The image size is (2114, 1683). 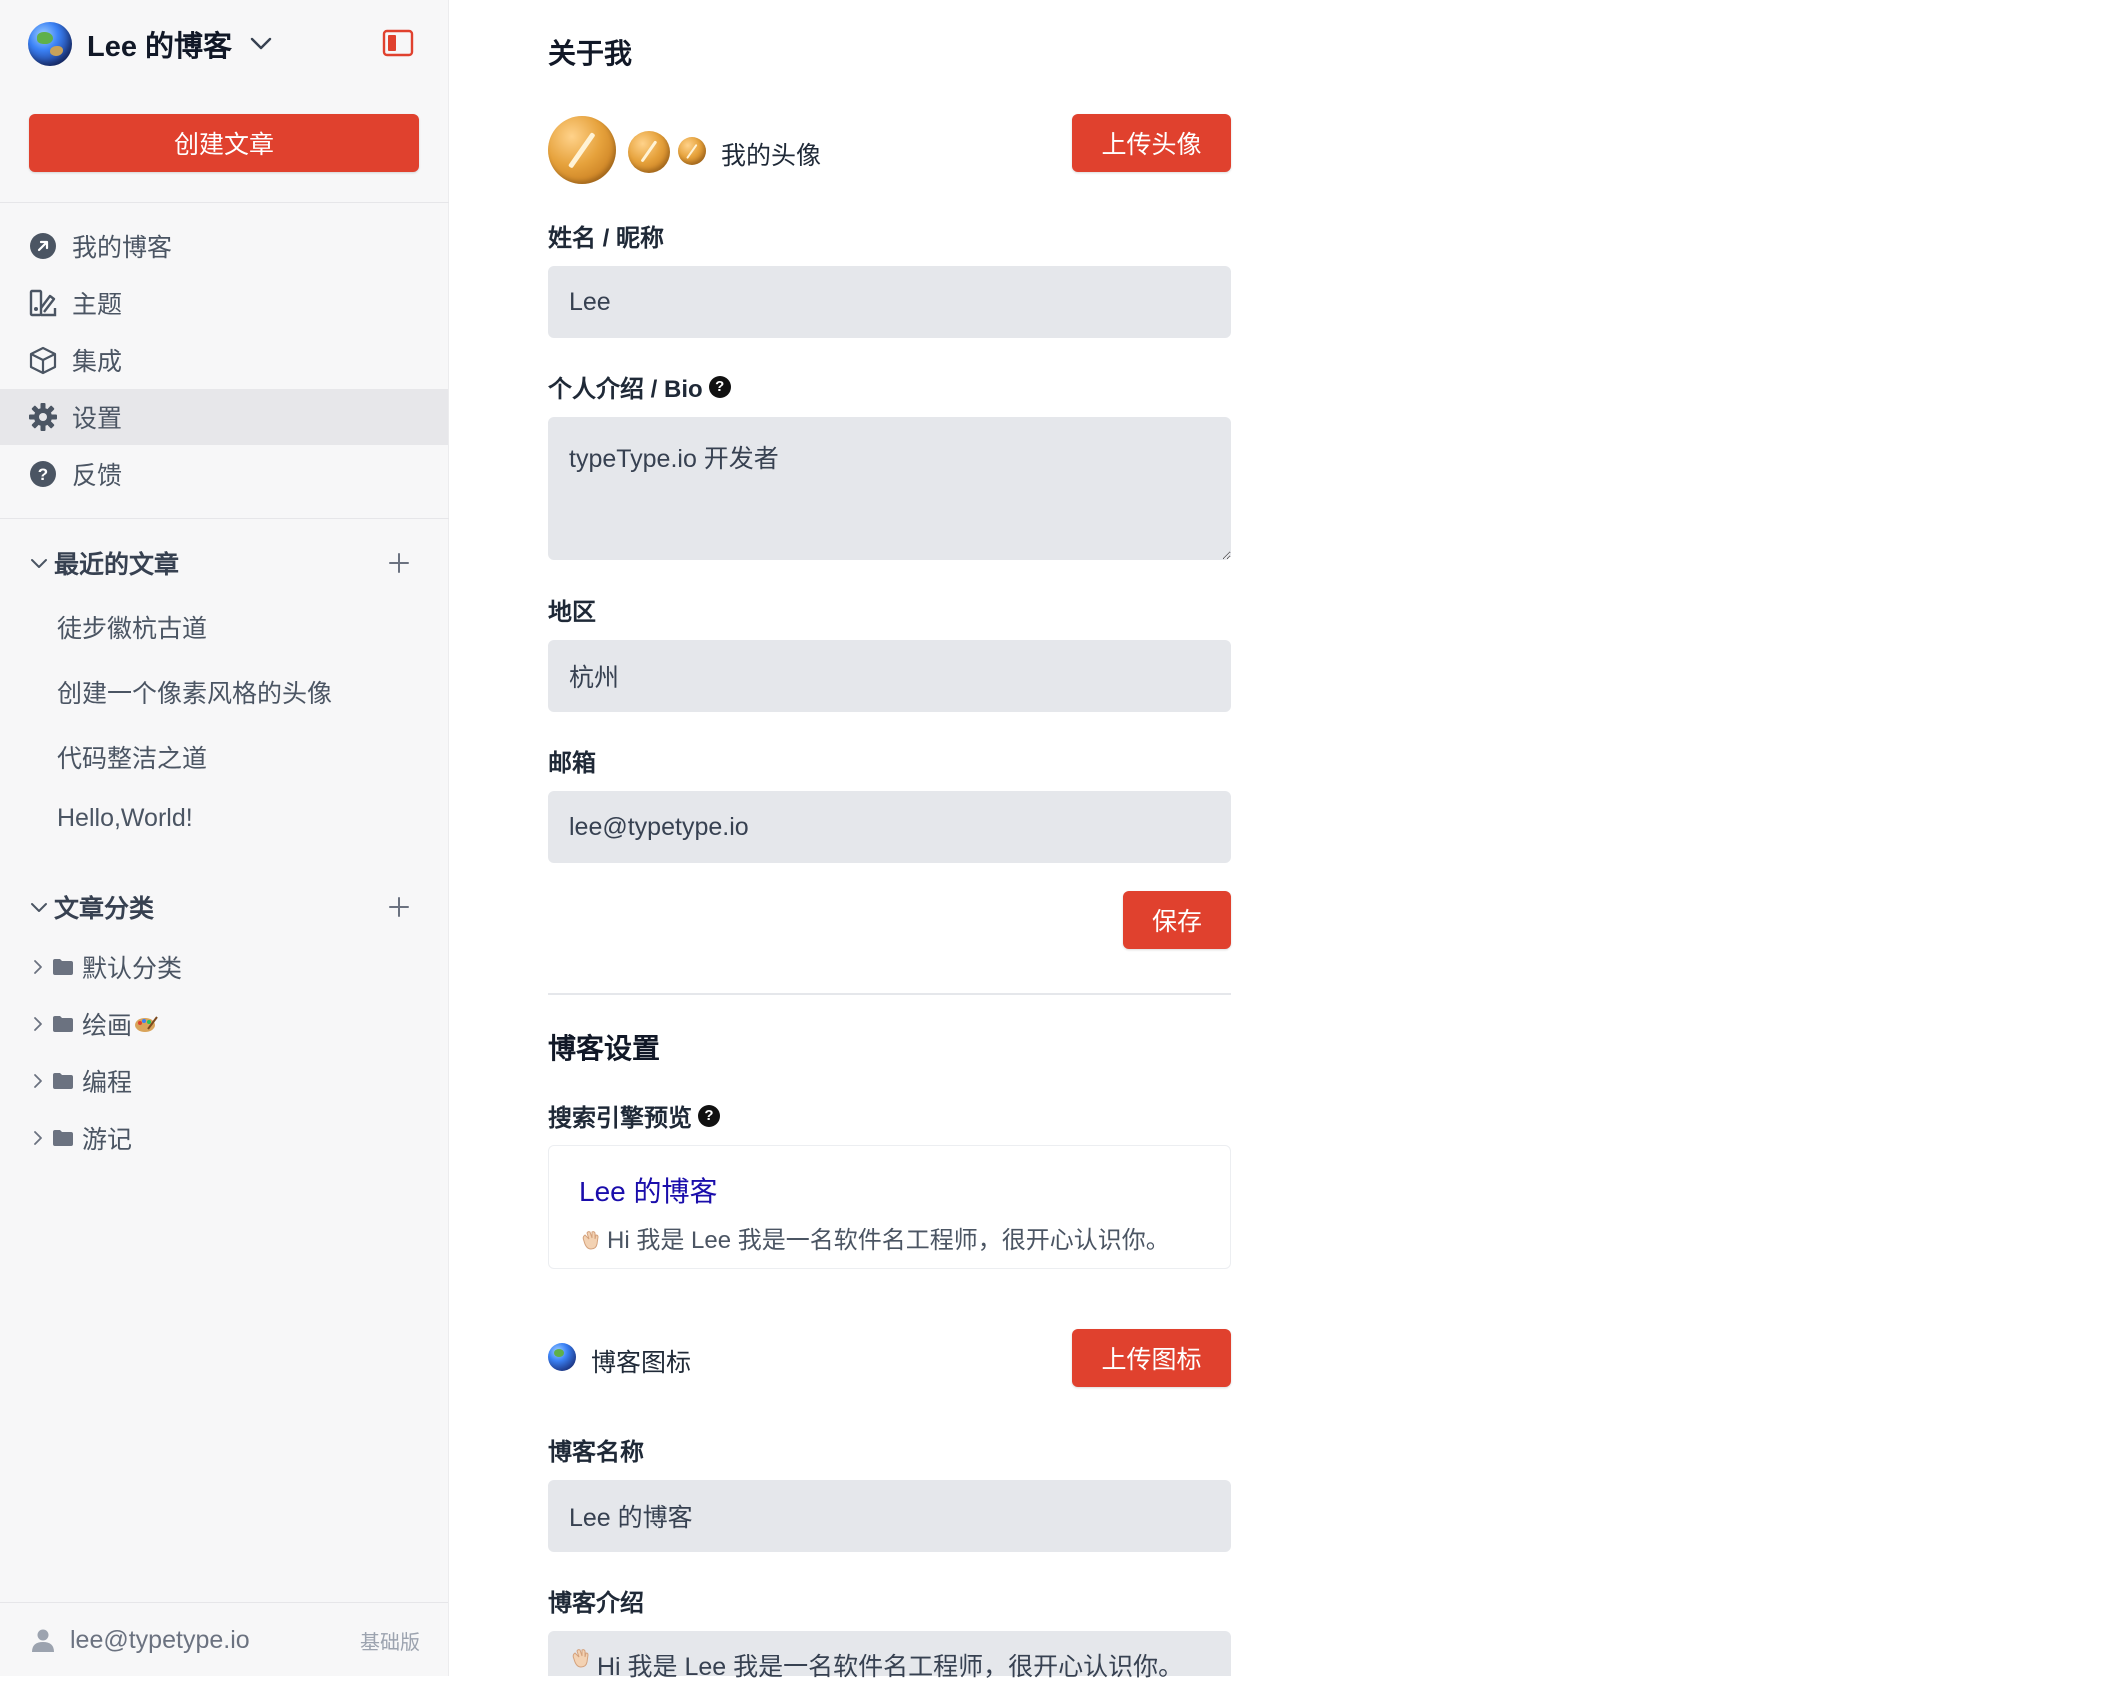 What do you see at coordinates (890, 1667) in the screenshot?
I see `blog-intro-value: Hi 我是 Lee 我是一名软件名工程师，很开心认识你。` at bounding box center [890, 1667].